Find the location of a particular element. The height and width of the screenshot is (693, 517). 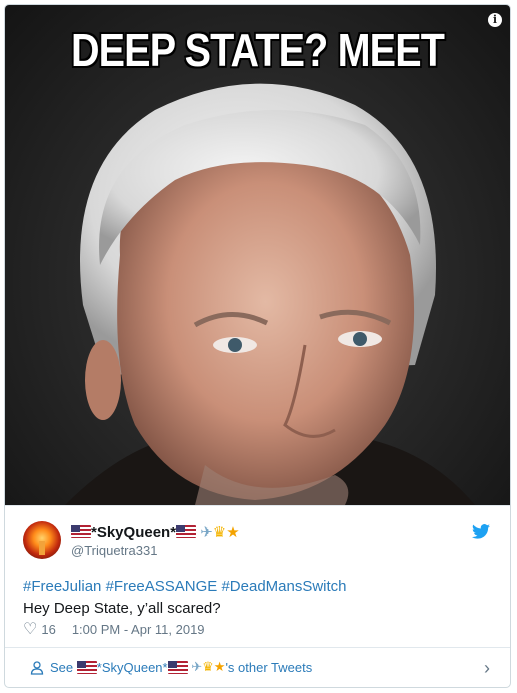

twitter-bird-icon is located at coordinates (481, 531).